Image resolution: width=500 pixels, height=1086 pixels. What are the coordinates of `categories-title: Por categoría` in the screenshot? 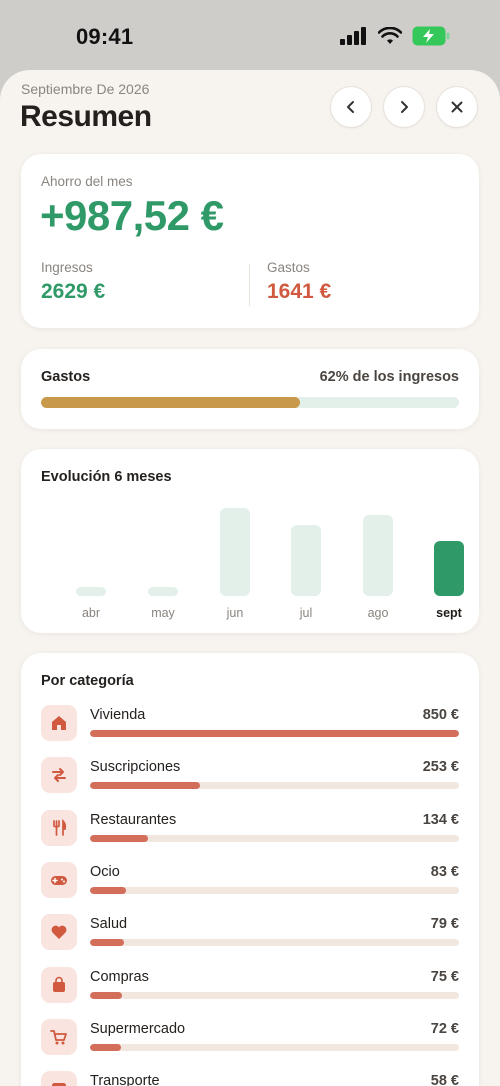 It's located at (87, 681).